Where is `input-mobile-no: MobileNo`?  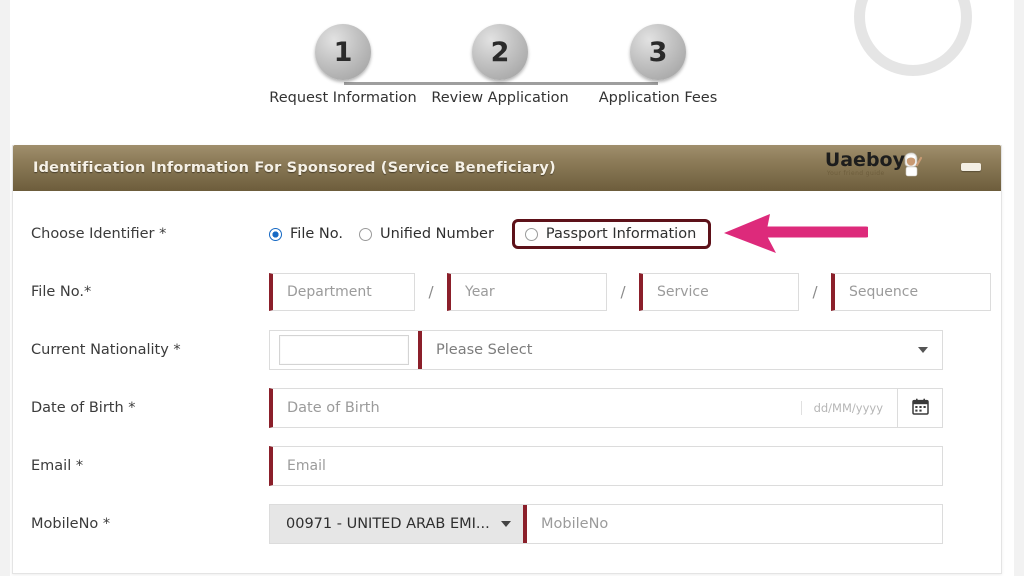
input-mobile-no: MobileNo is located at coordinates (734, 524).